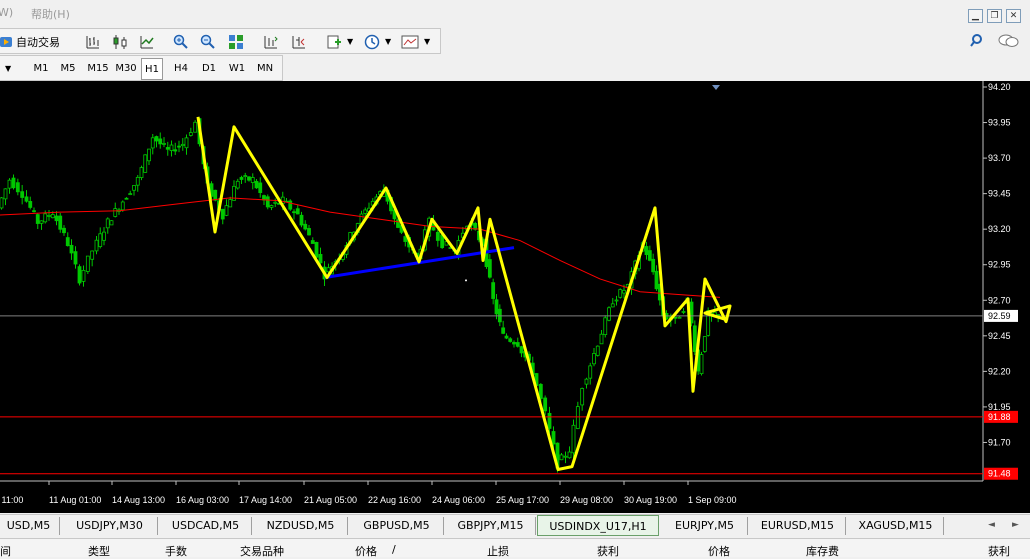 This screenshot has width=1030, height=559. I want to click on line-chart-button, so click(147, 42).